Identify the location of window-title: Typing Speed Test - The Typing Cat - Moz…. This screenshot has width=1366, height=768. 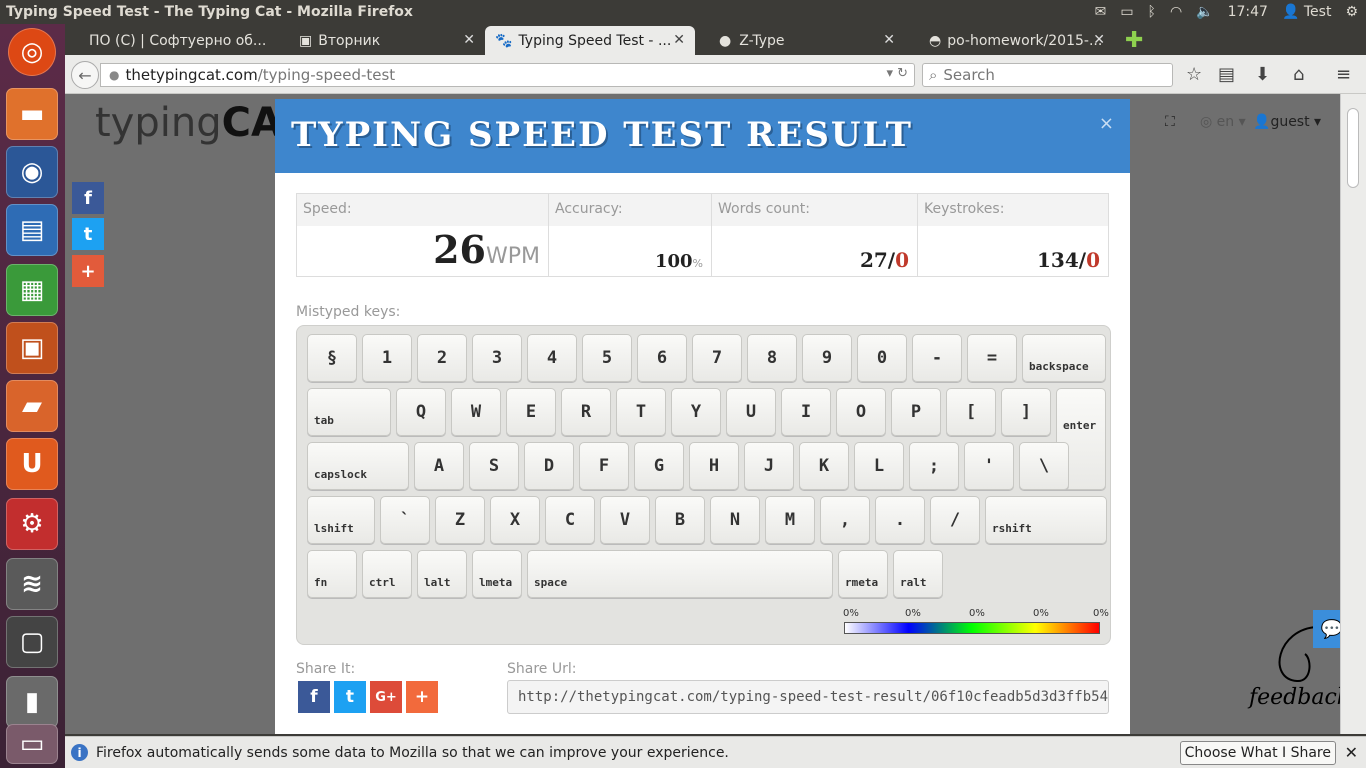
(209, 12).